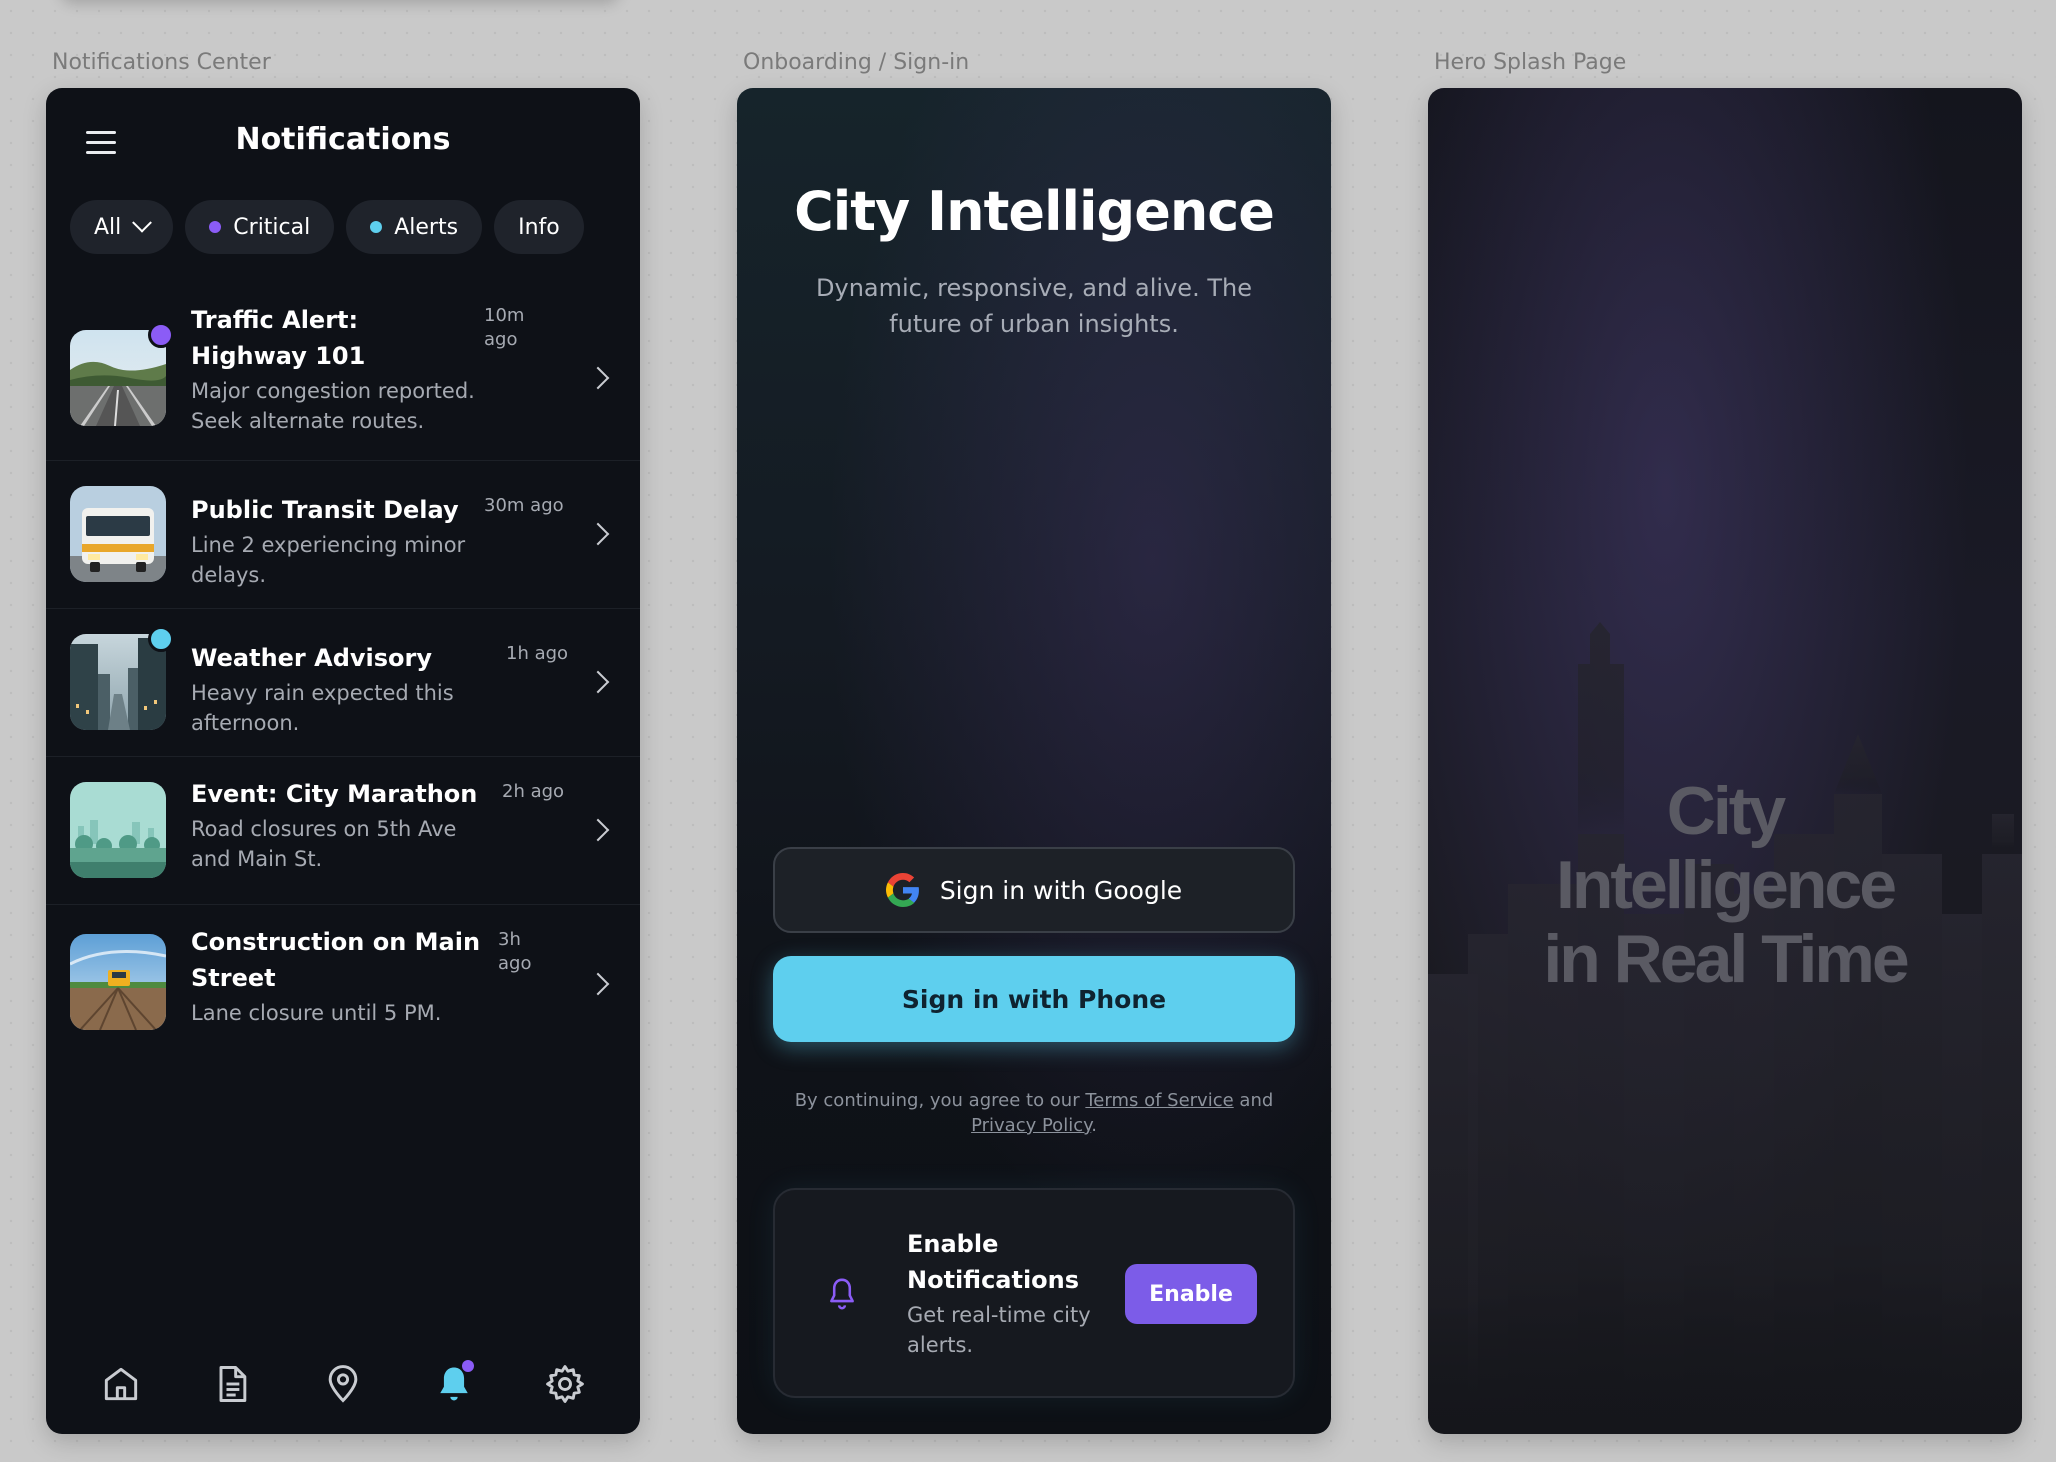  Describe the element at coordinates (504, 327) in the screenshot. I see `notification-time: 10m ago` at that location.